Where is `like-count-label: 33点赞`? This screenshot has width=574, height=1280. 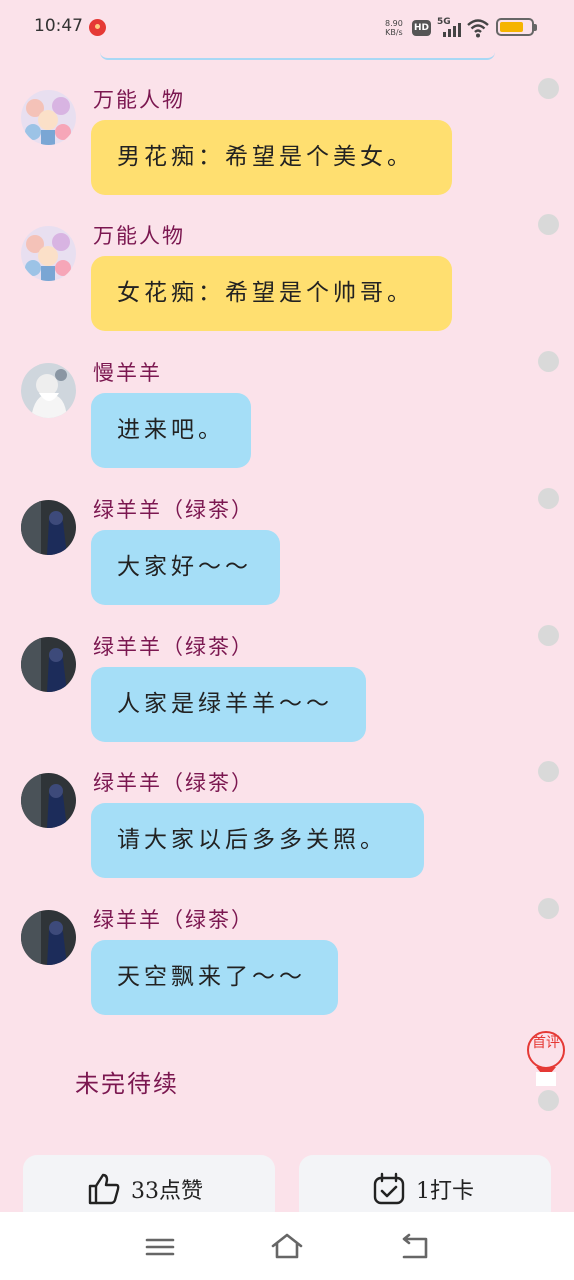 like-count-label: 33点赞 is located at coordinates (167, 1191).